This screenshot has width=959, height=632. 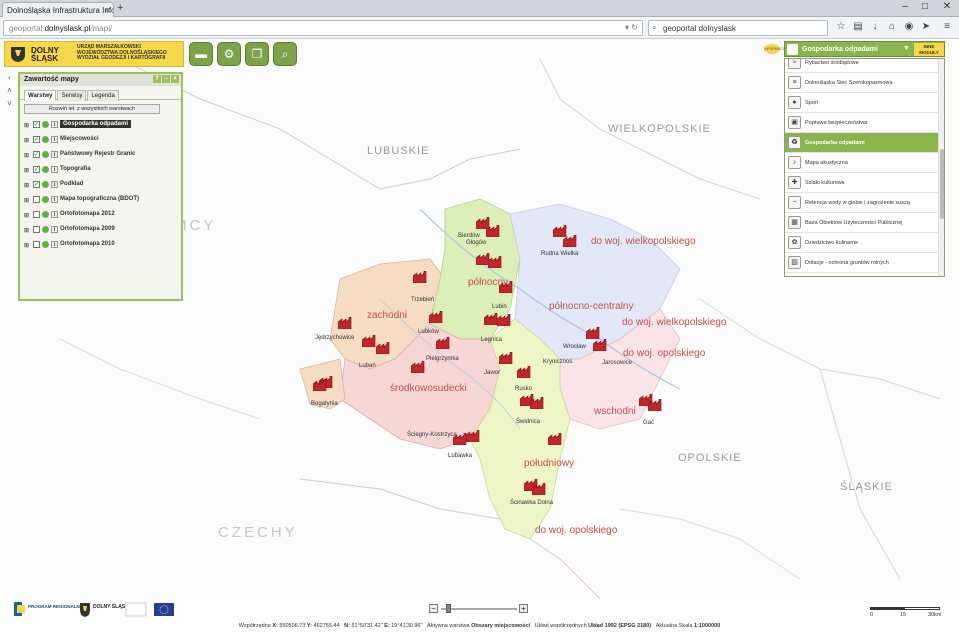 What do you see at coordinates (120, 8) in the screenshot?
I see `new-tab-button: +` at bounding box center [120, 8].